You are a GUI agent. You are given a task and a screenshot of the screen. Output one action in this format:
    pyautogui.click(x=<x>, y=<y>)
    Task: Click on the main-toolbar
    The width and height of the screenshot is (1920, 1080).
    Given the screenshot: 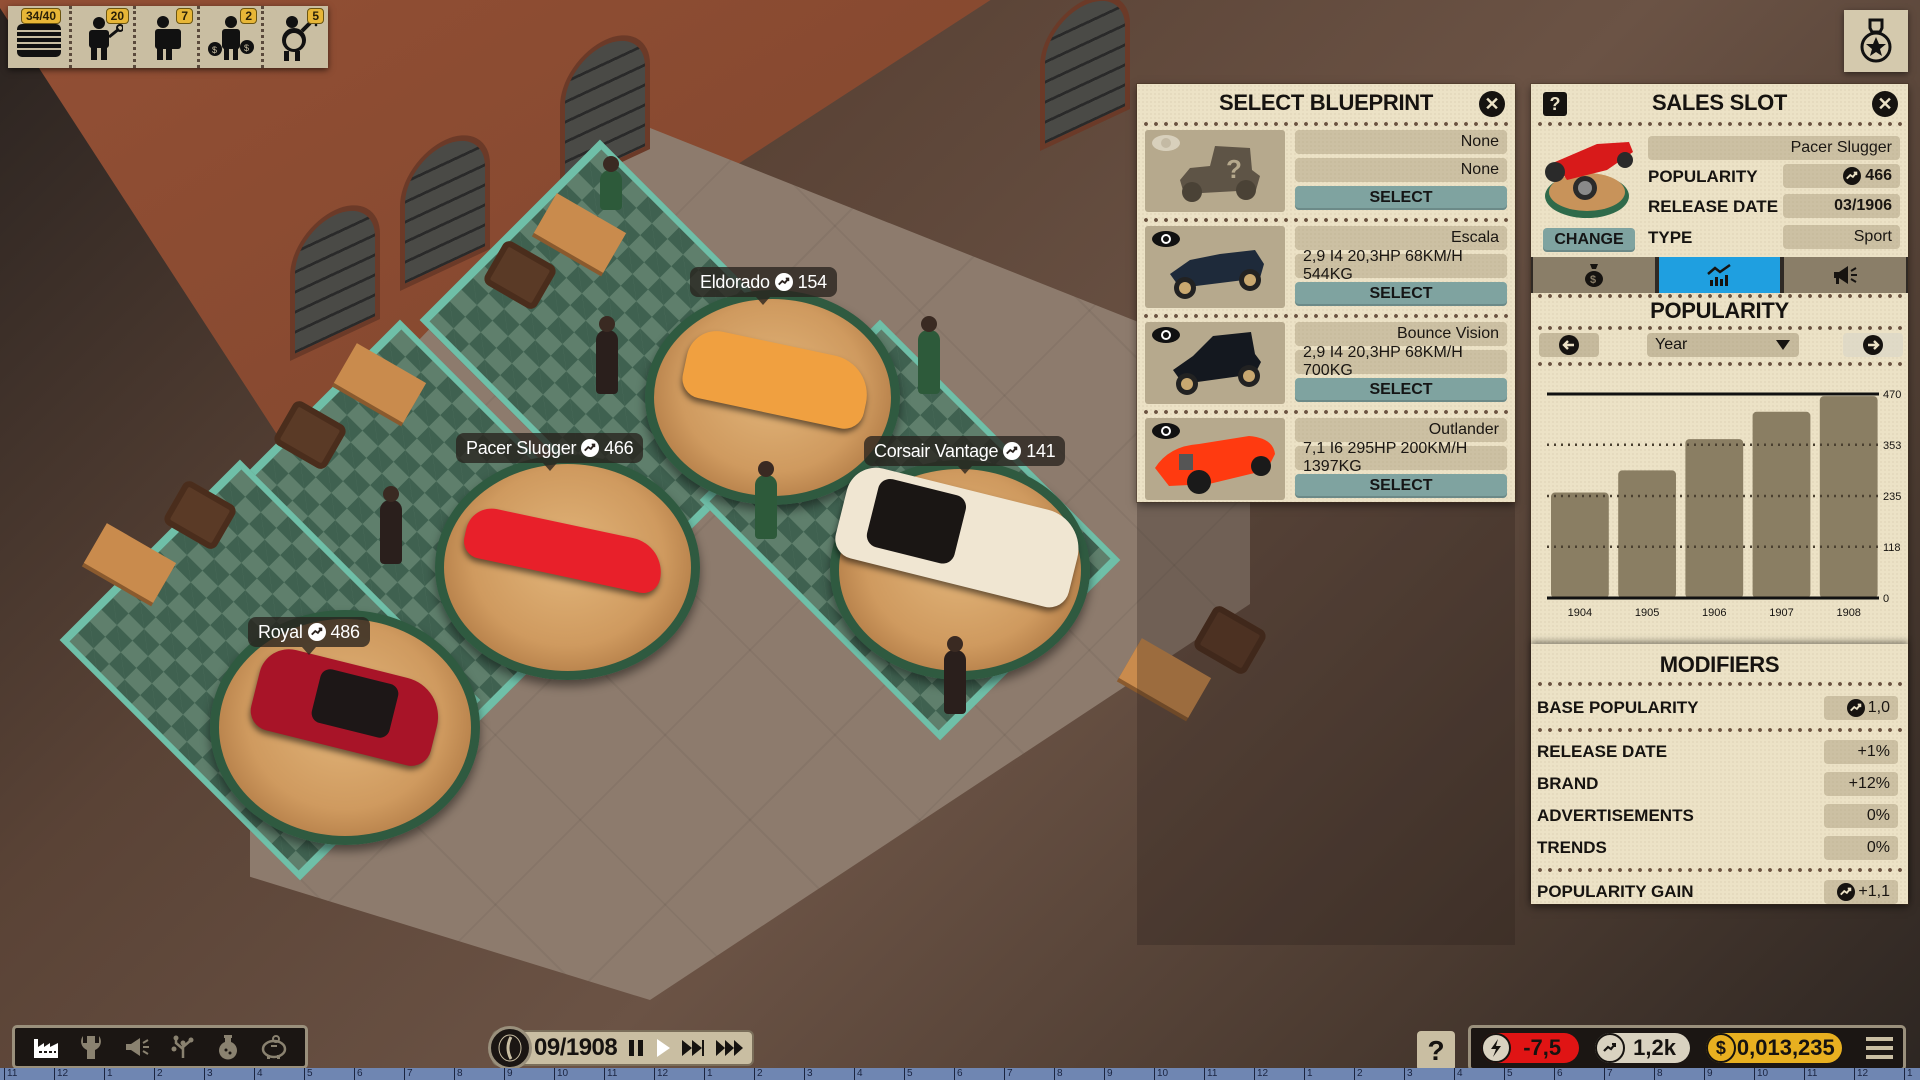 What is the action you would take?
    pyautogui.click(x=160, y=1047)
    